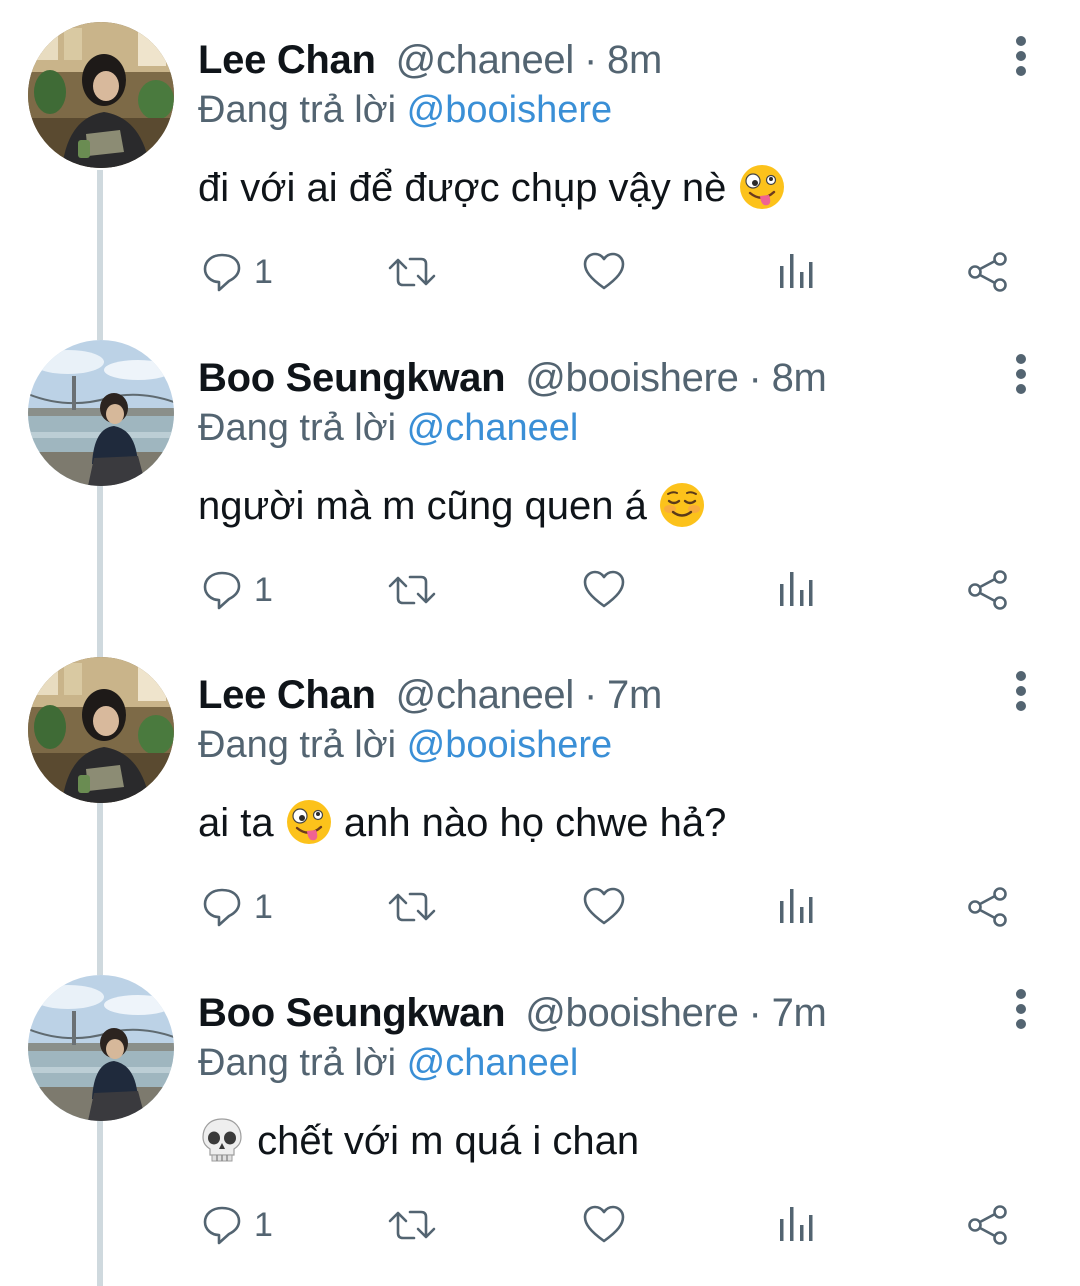  I want to click on smiling-face-emoji-icon, so click(682, 505).